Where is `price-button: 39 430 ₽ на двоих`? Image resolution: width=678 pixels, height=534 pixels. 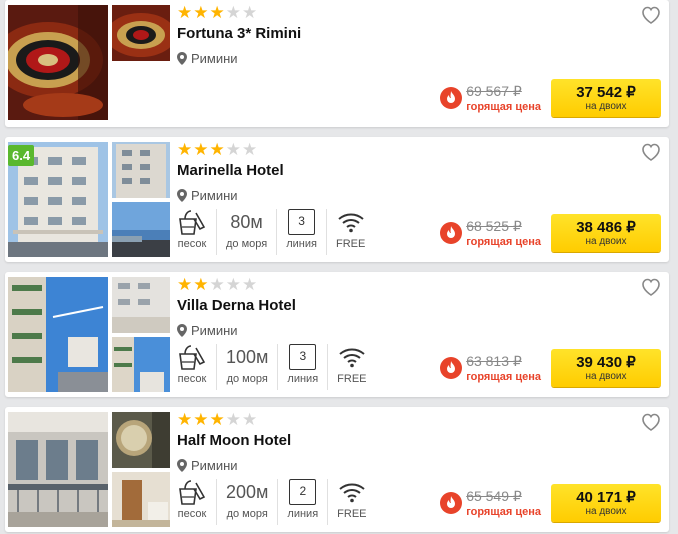 price-button: 39 430 ₽ на двоих is located at coordinates (606, 368).